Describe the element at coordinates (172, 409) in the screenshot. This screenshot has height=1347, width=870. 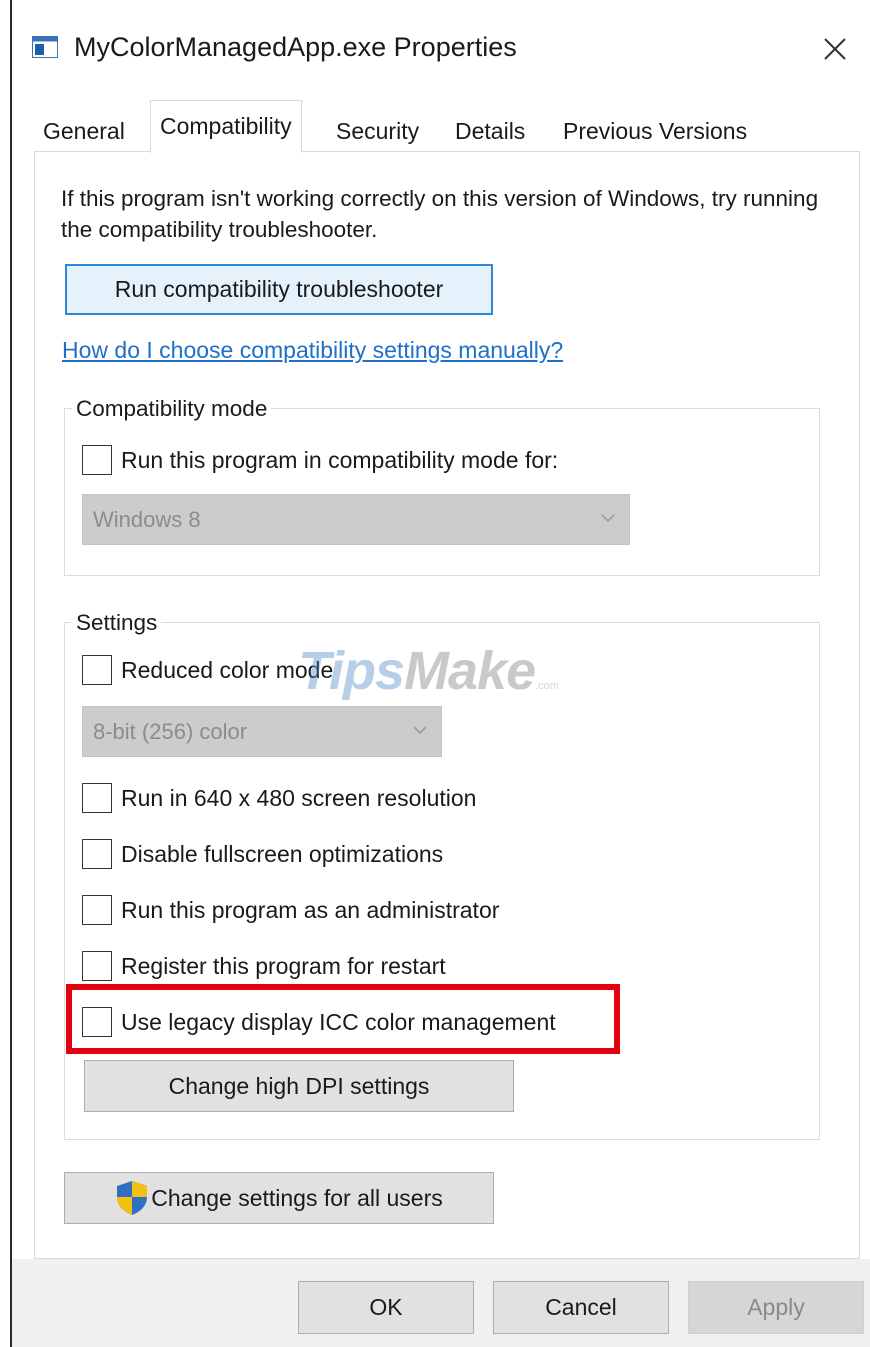
I see `compatibility-mode-label: Compatibility mode` at that location.